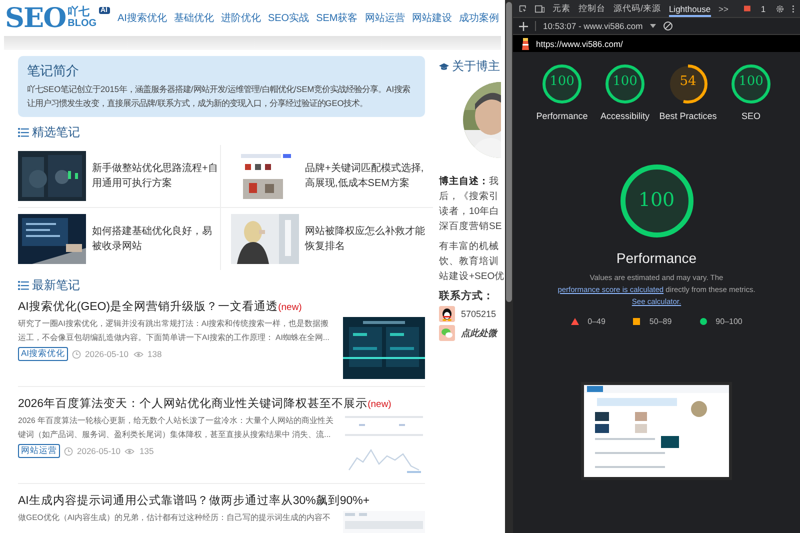 Image resolution: width=800 pixels, height=533 pixels. Describe the element at coordinates (447, 314) in the screenshot. I see `penguin-icon` at that location.